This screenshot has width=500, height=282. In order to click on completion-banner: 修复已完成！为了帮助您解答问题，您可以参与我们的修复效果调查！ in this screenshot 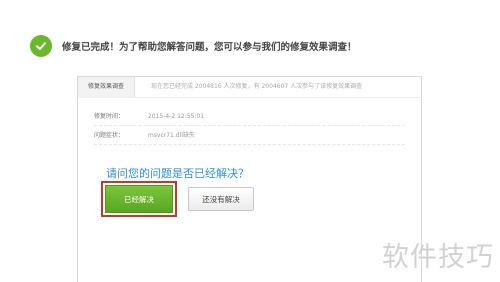, I will do `click(260, 46)`.